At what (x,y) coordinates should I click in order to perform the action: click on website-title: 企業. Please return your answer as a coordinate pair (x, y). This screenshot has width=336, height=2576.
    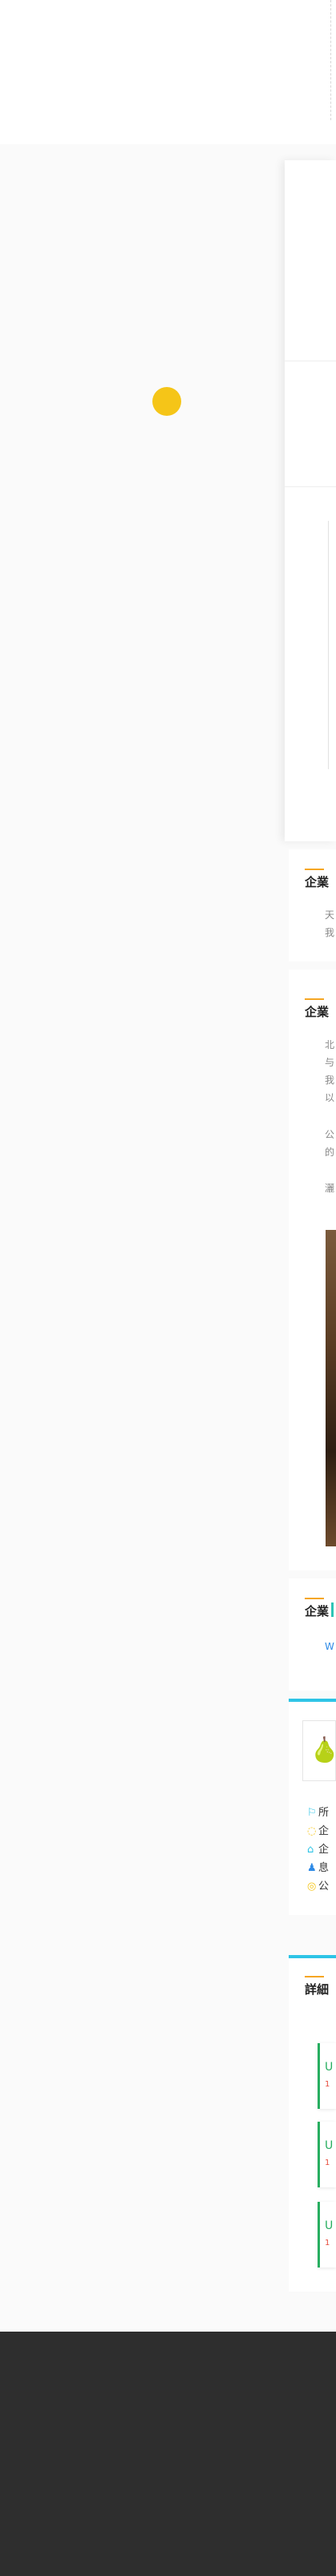
    Looking at the image, I should click on (317, 1611).